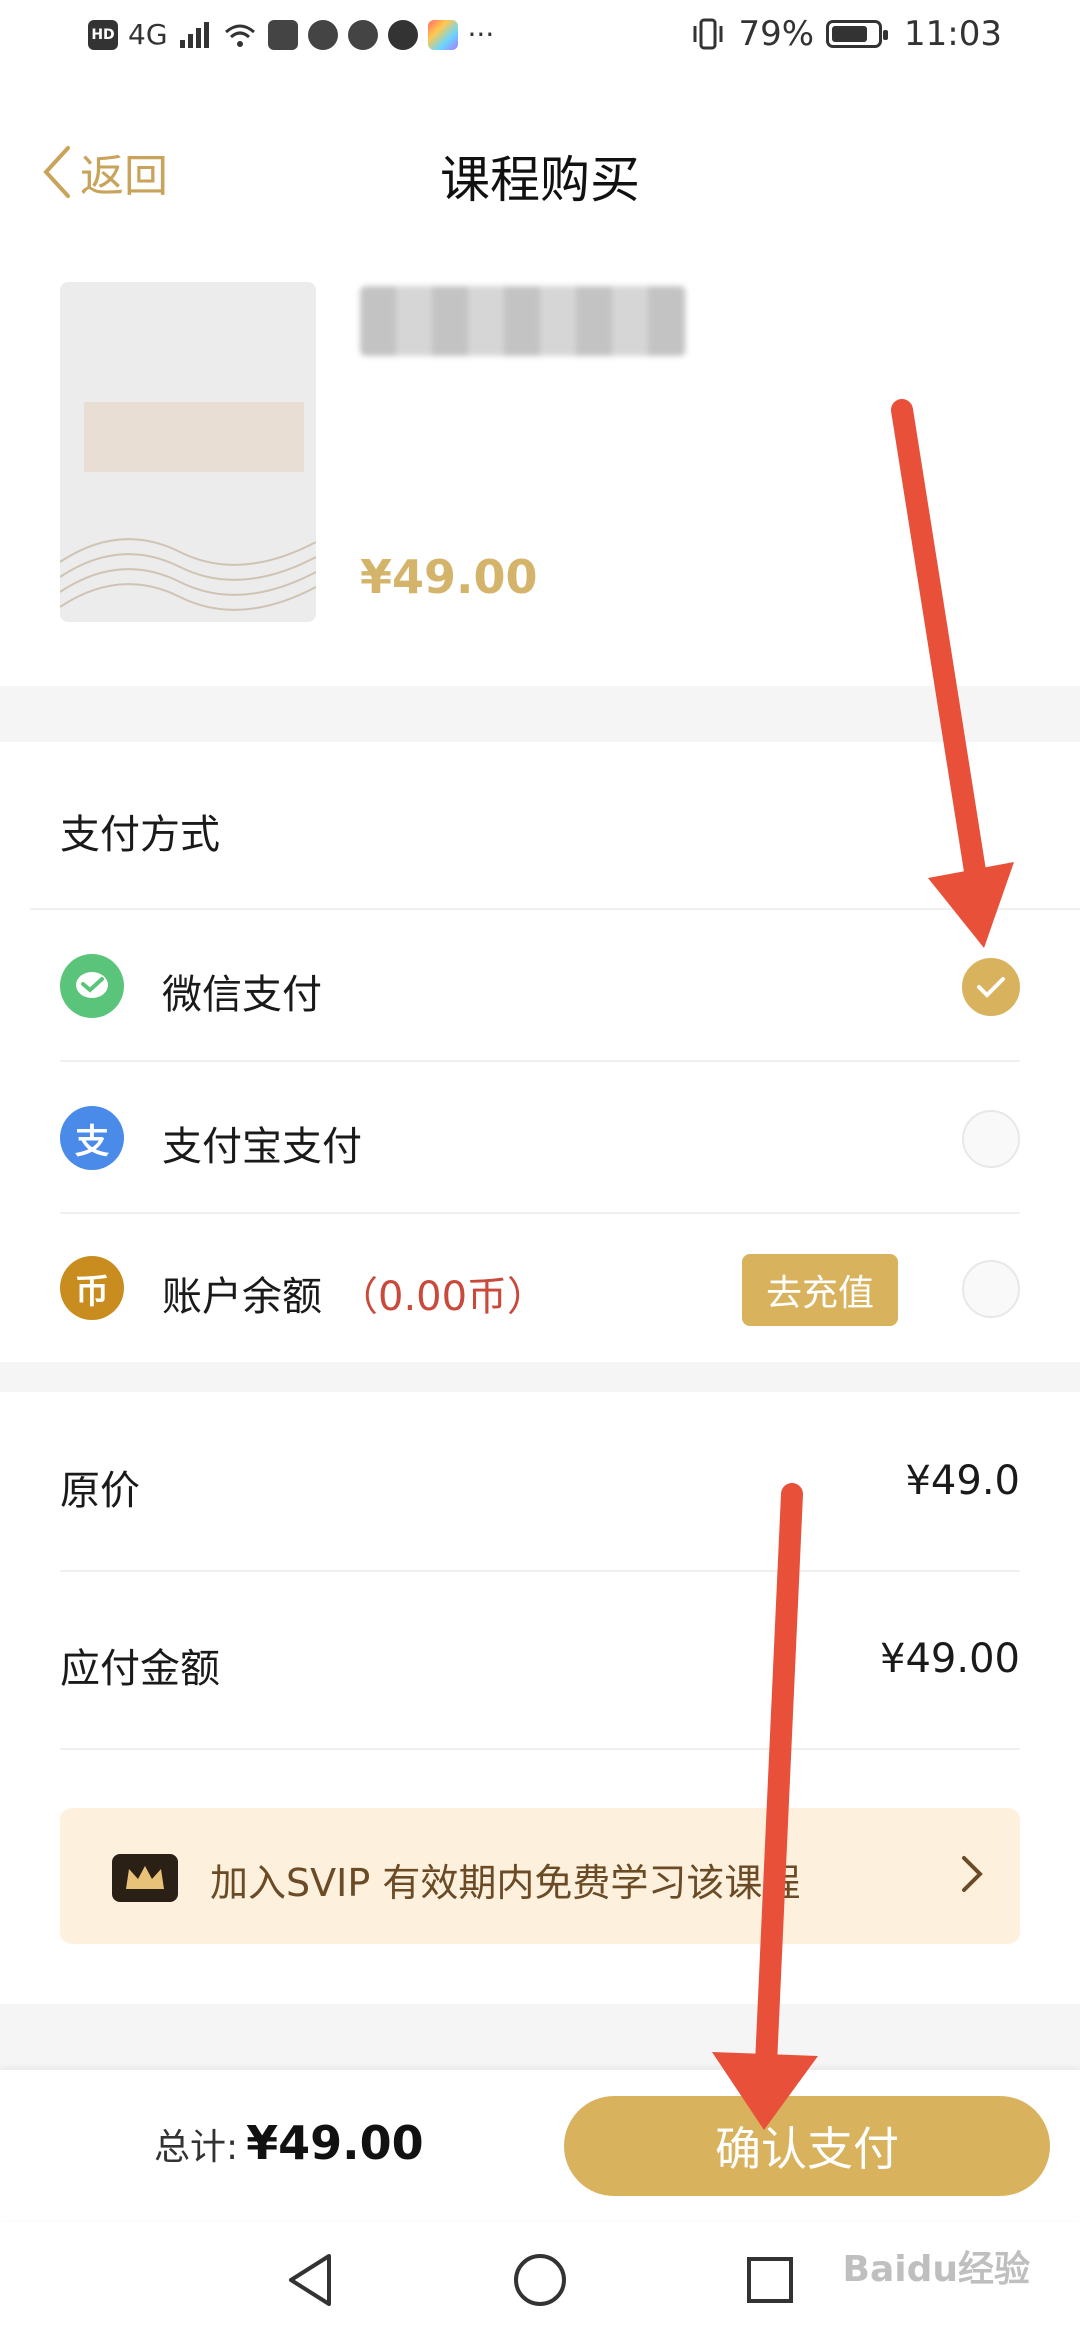  What do you see at coordinates (820, 1290) in the screenshot?
I see `recharge-button: 去充值` at bounding box center [820, 1290].